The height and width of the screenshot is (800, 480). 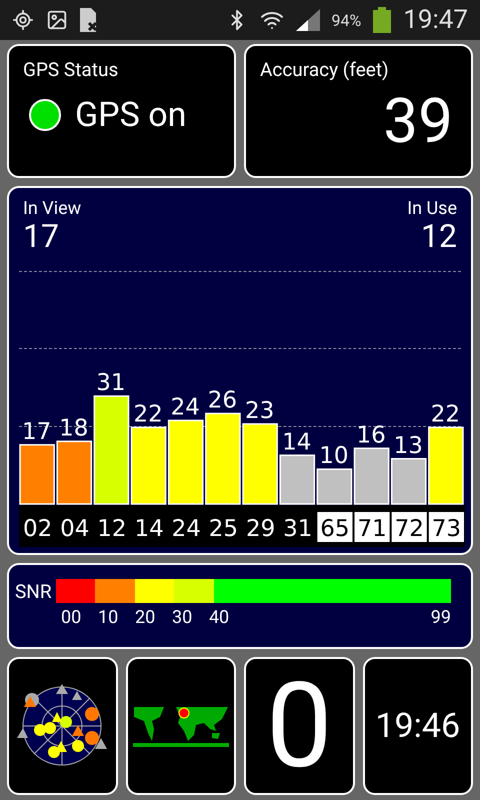 I want to click on sky-view-card, so click(x=62, y=726).